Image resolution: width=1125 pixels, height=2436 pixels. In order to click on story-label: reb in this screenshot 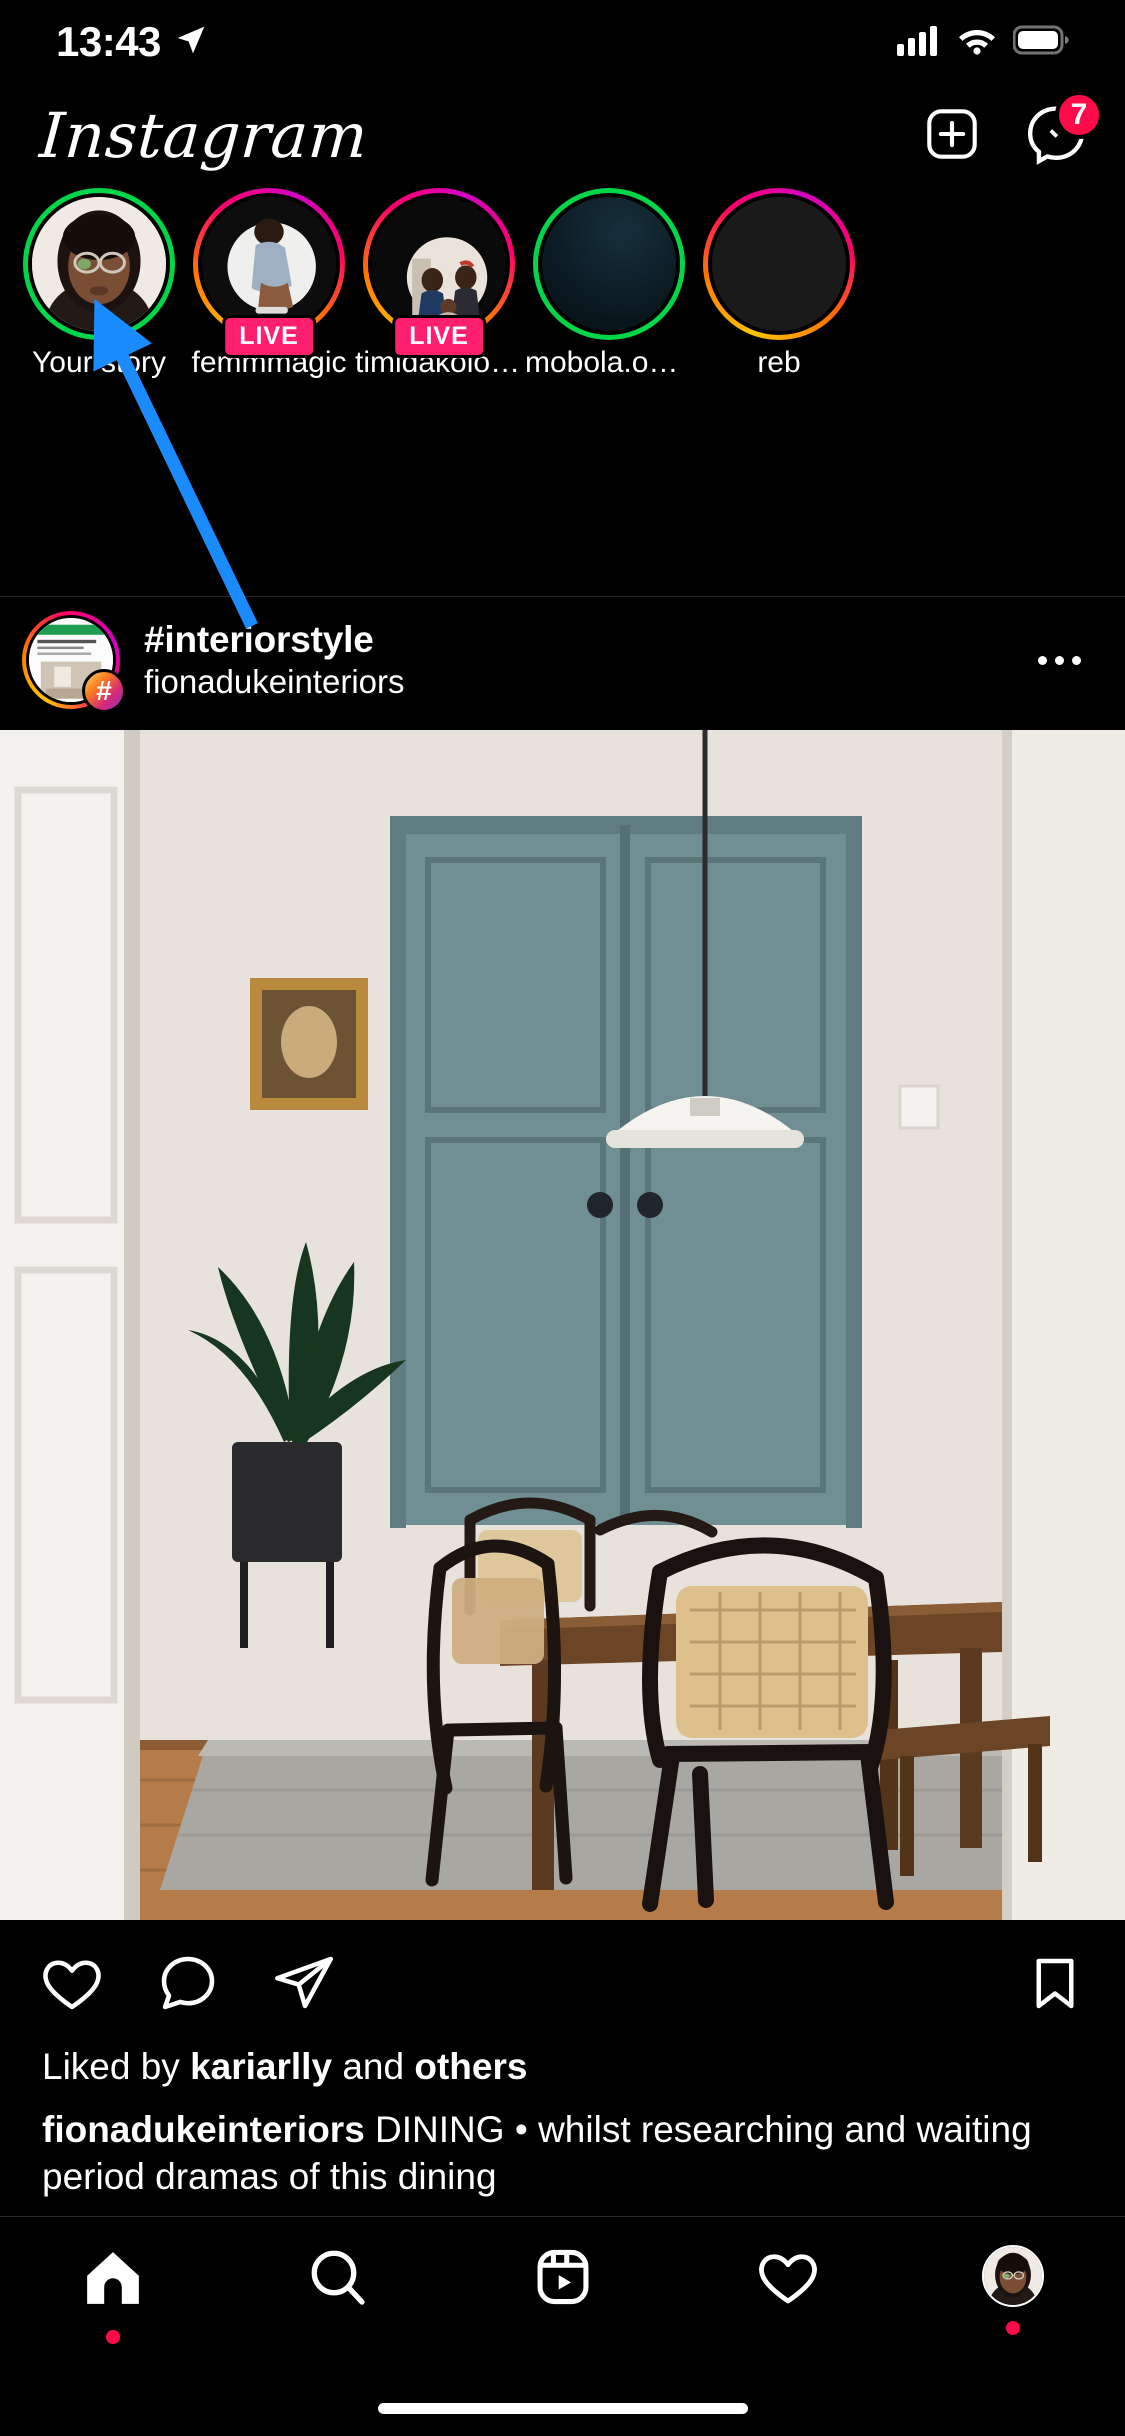, I will do `click(779, 362)`.